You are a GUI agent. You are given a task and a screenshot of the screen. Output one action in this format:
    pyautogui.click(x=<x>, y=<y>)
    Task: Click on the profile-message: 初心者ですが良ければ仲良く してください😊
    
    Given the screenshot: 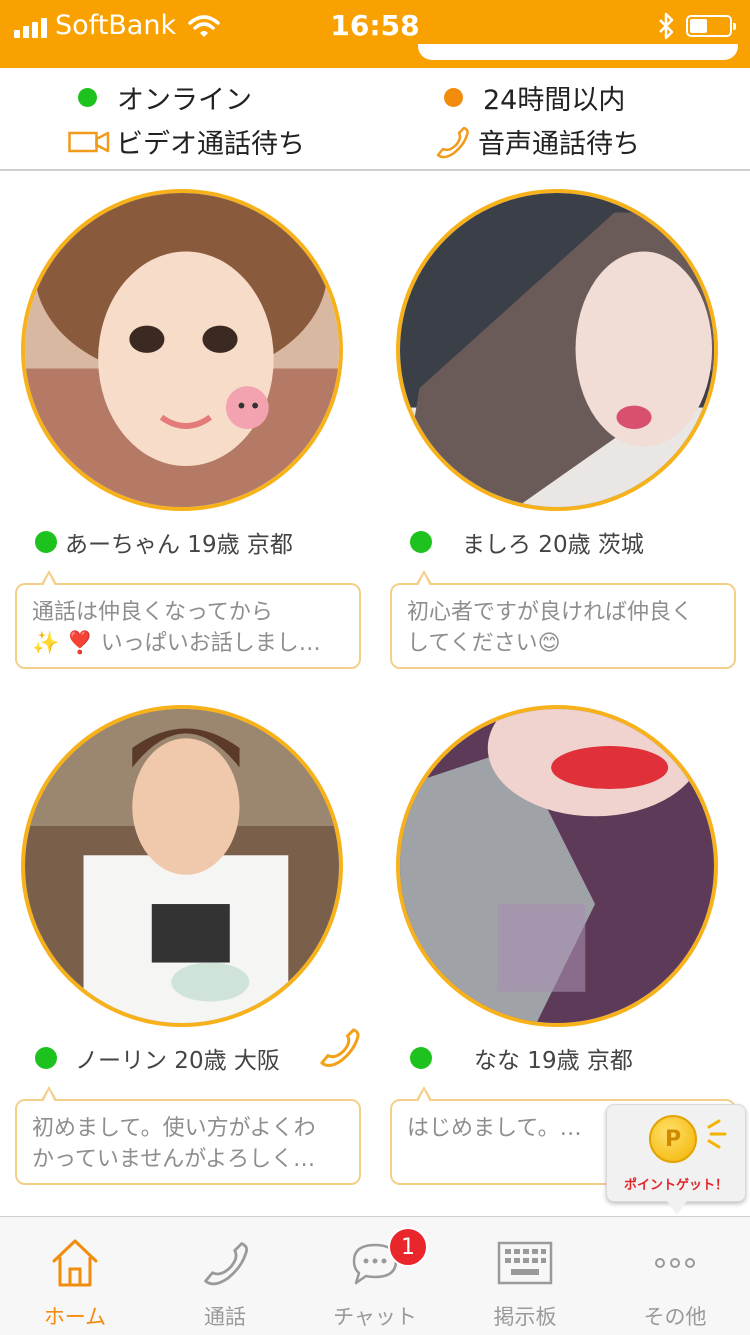 What is the action you would take?
    pyautogui.click(x=563, y=619)
    